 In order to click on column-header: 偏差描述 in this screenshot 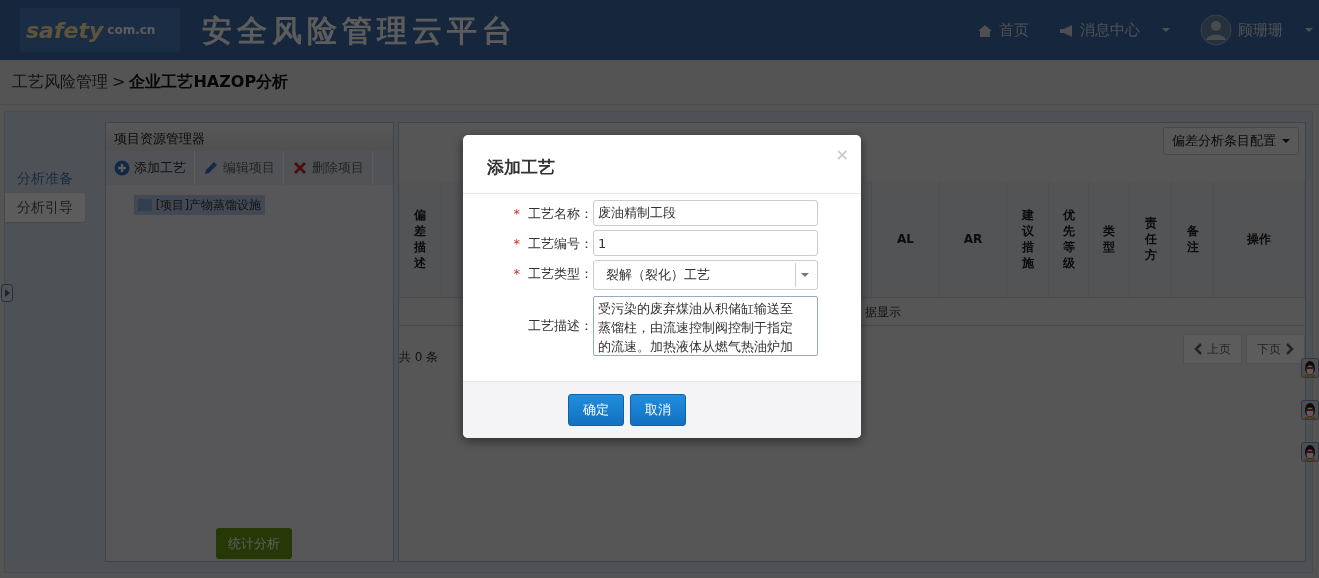, I will do `click(420, 239)`.